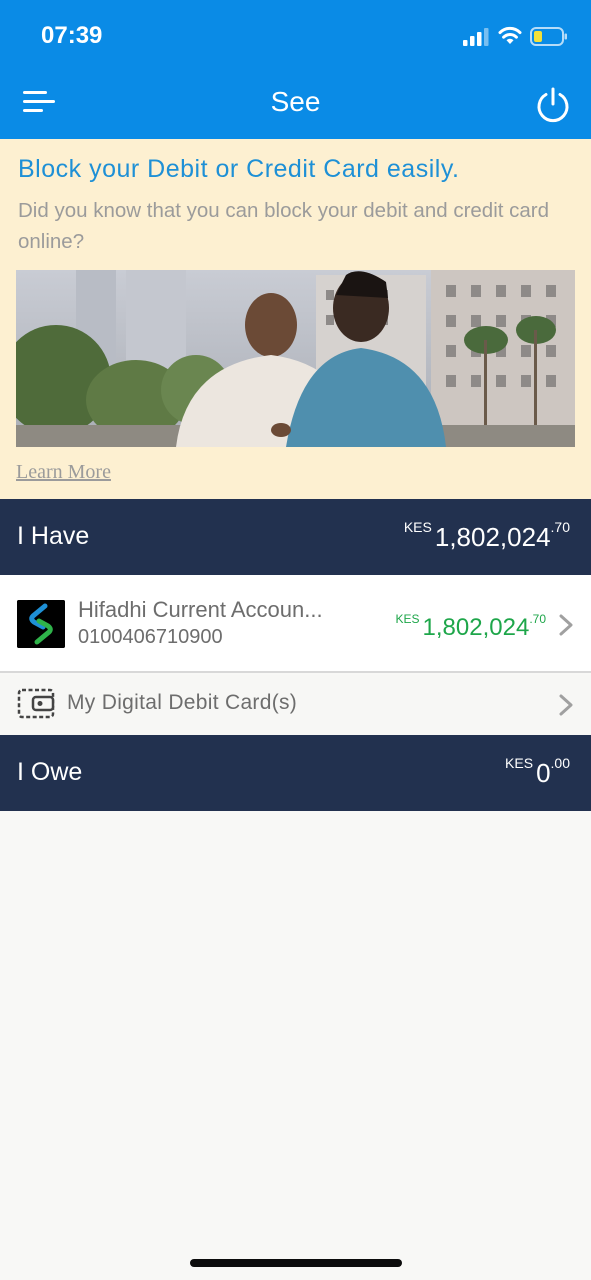 The width and height of the screenshot is (591, 1280). I want to click on i-owe-total: KES 0.00, so click(537, 772).